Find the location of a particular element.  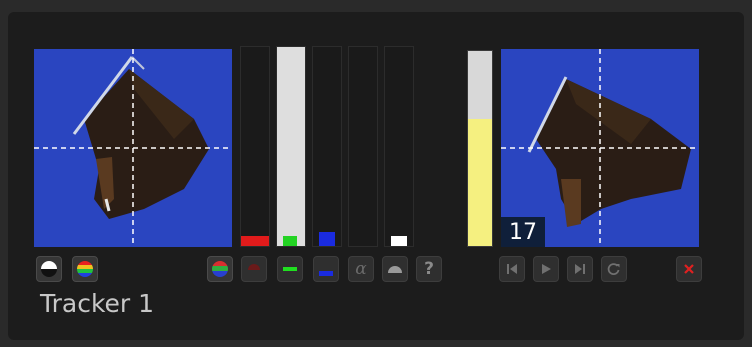

luma-view-button is located at coordinates (49, 269).